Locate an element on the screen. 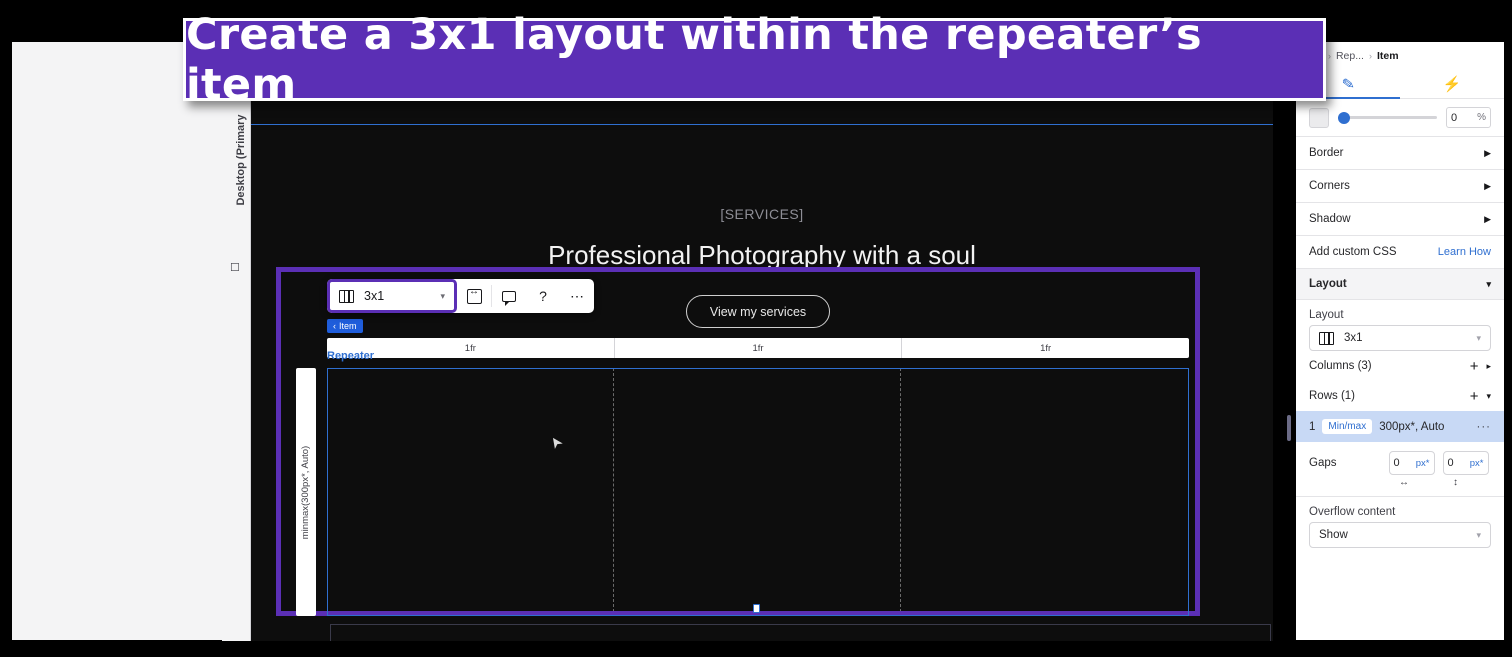 The height and width of the screenshot is (657, 1512). shadow-label: Shadow is located at coordinates (1330, 219).